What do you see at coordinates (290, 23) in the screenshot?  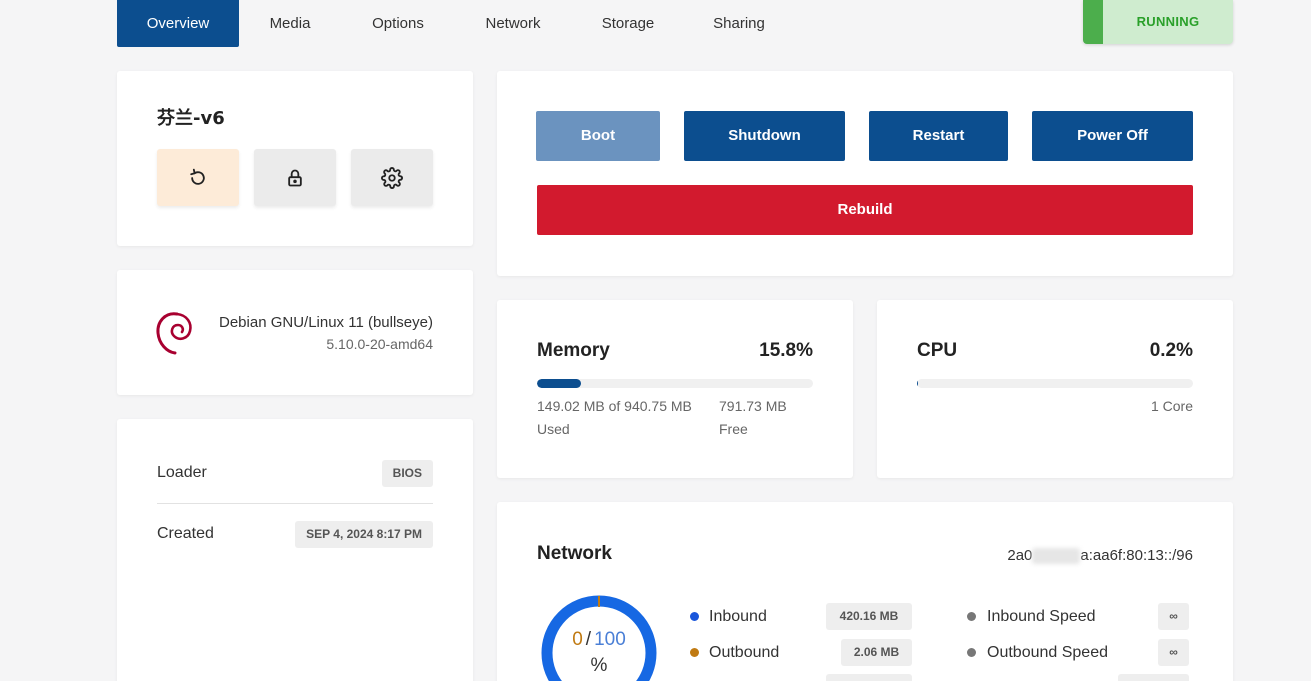 I see `tab-media: Media` at bounding box center [290, 23].